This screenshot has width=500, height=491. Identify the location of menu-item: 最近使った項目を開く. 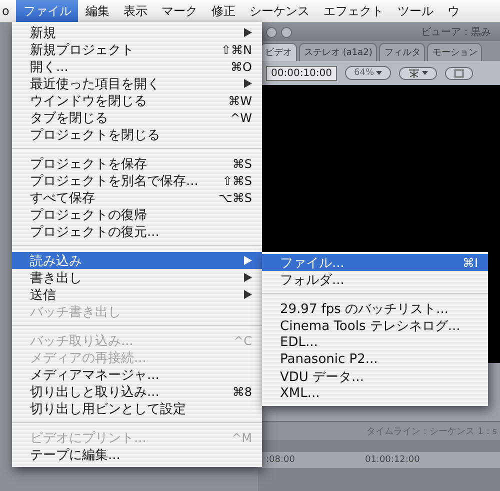
(137, 83).